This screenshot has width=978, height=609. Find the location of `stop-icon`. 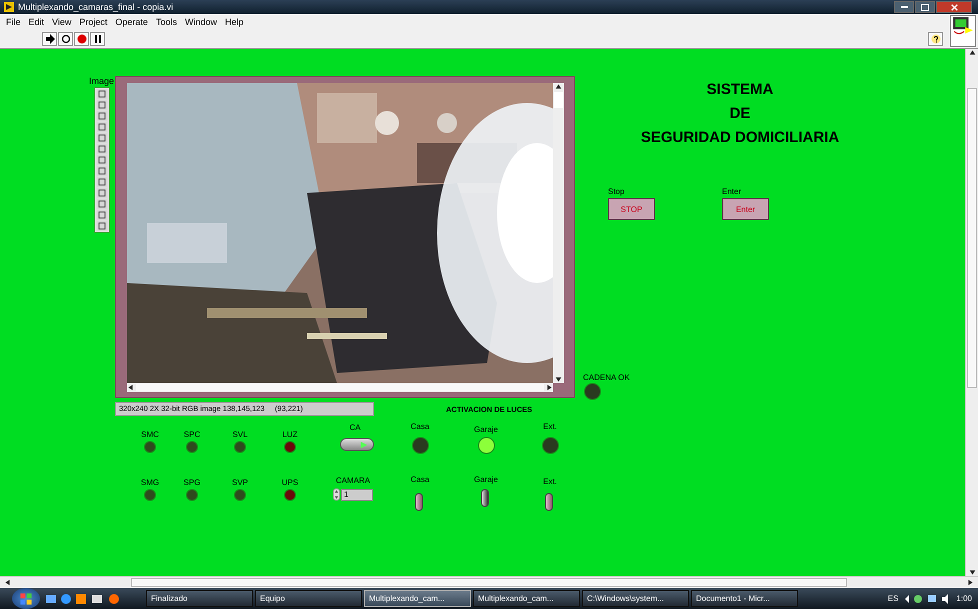

stop-icon is located at coordinates (81, 39).